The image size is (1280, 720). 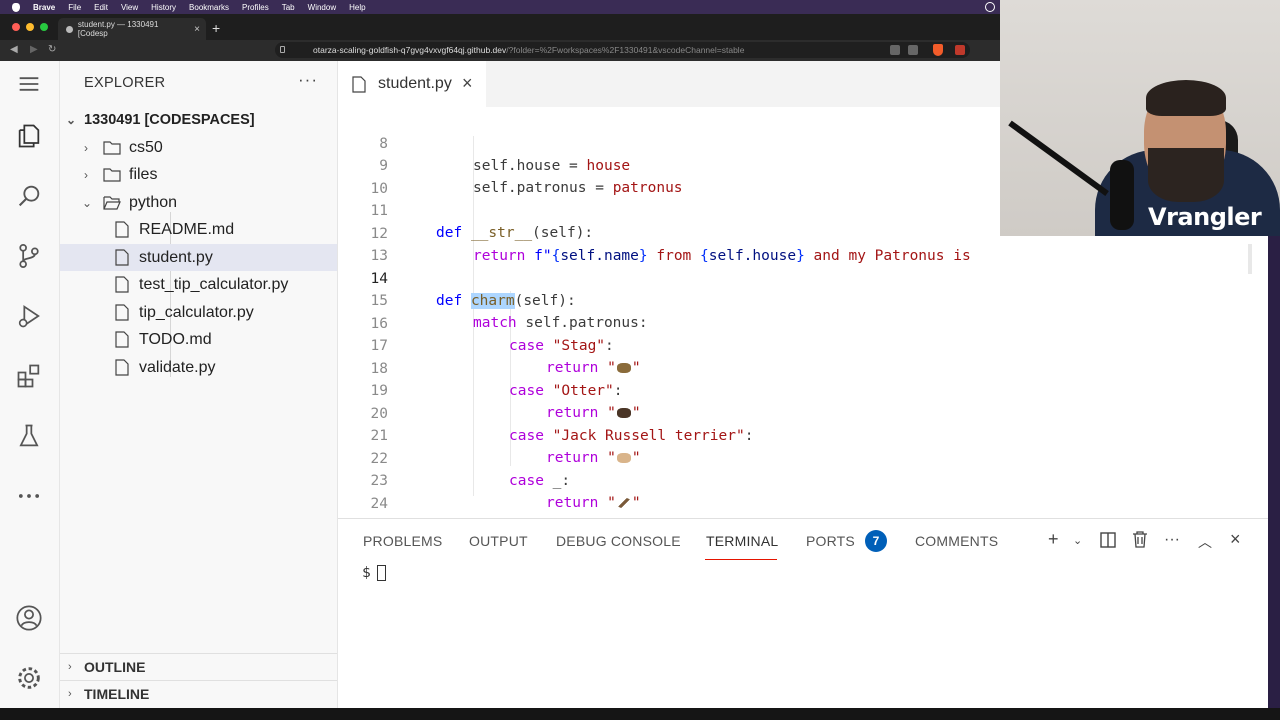 I want to click on code-line: 23 return " ", so click(x=803, y=479).